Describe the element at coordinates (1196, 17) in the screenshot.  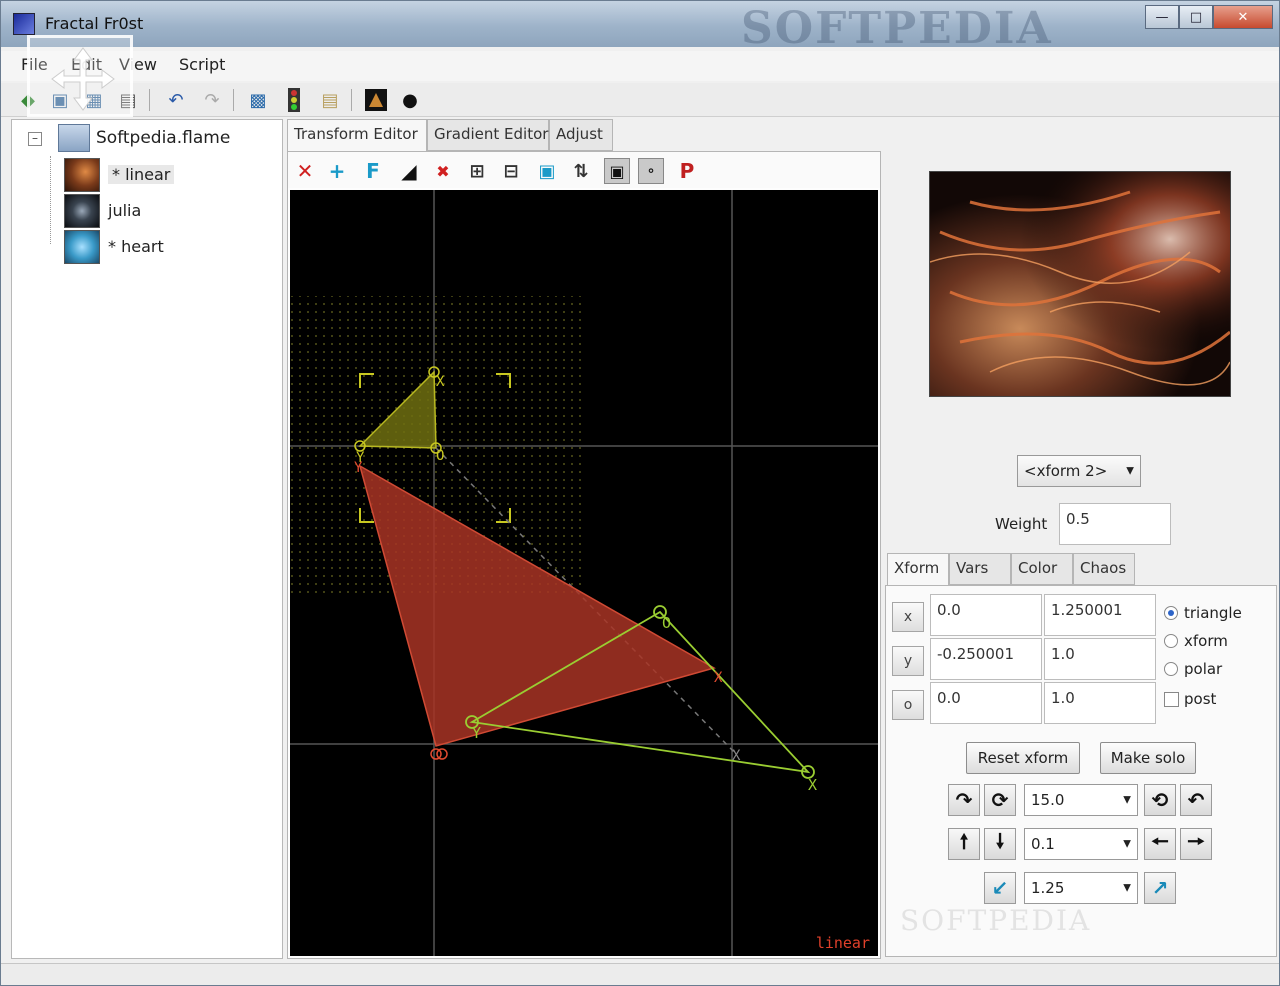
I see `maximize-button: □` at that location.